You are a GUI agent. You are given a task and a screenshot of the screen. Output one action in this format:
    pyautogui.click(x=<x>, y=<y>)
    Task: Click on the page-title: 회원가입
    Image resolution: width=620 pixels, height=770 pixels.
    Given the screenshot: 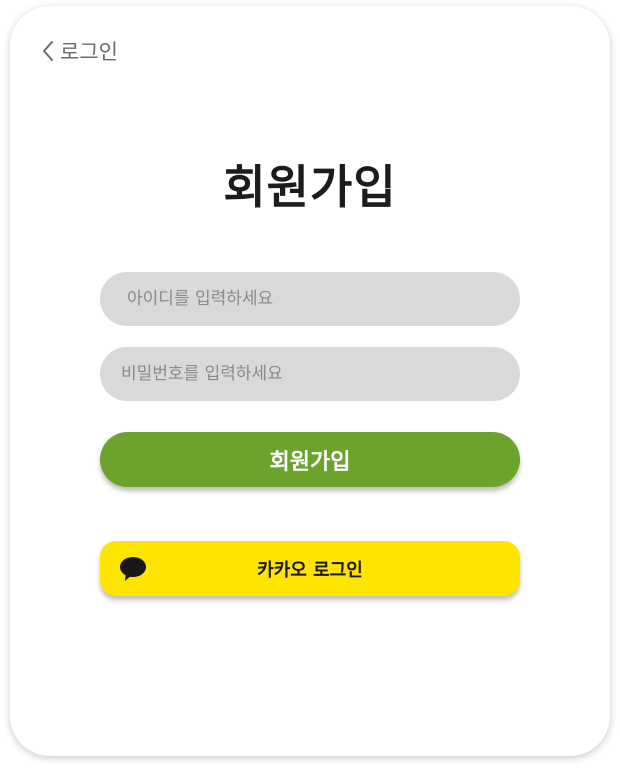 What is the action you would take?
    pyautogui.click(x=310, y=187)
    